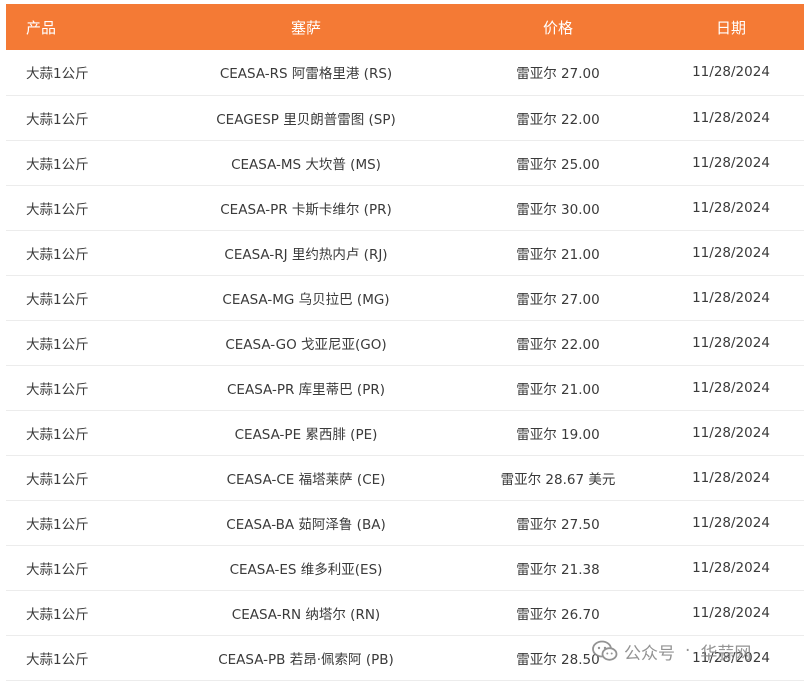 The image size is (807, 683). What do you see at coordinates (558, 479) in the screenshot?
I see `cell-price: 雷亚尔 28.67 美元` at bounding box center [558, 479].